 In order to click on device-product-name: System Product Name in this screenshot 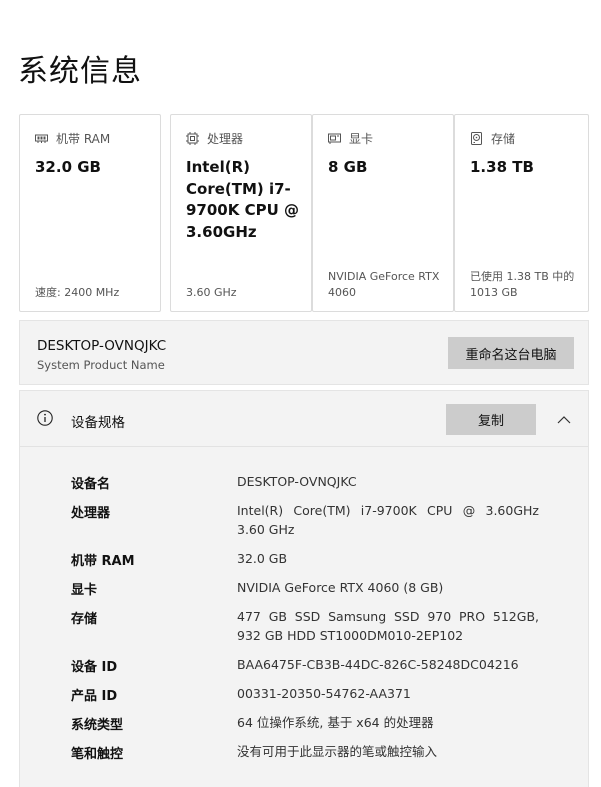, I will do `click(101, 365)`.